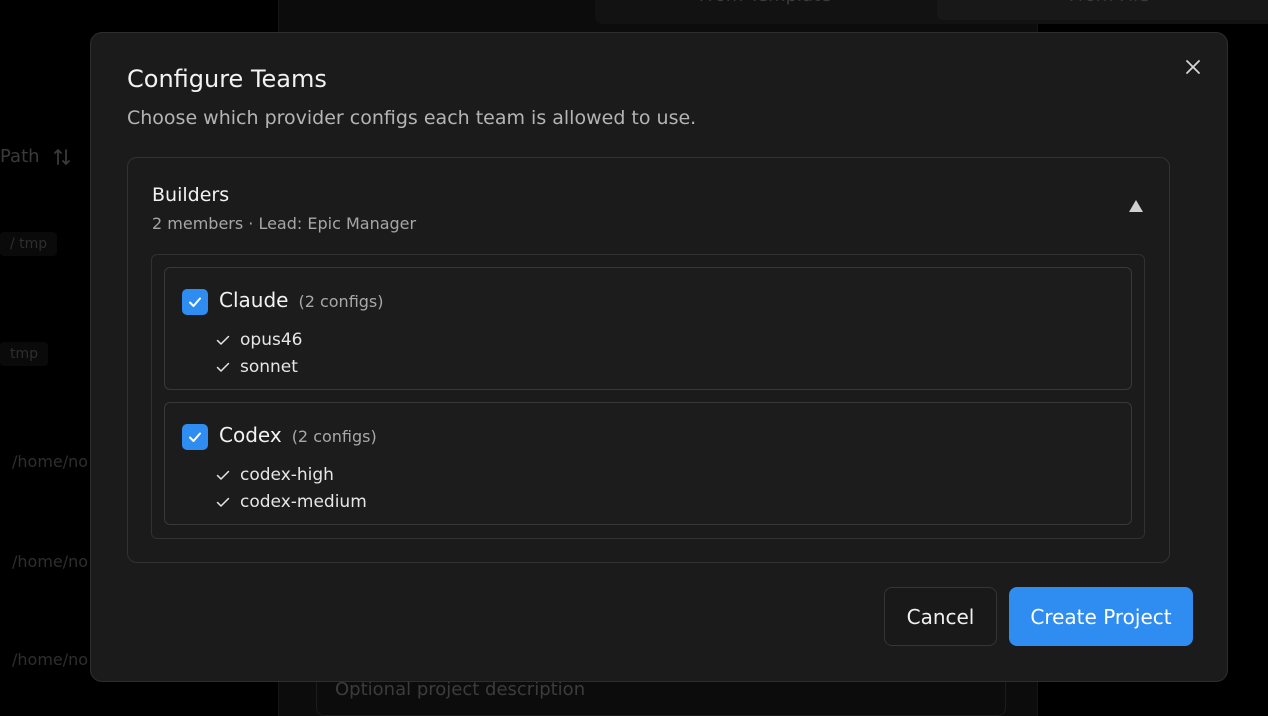 This screenshot has height=716, width=1268. Describe the element at coordinates (284, 223) in the screenshot. I see `team-meta: 2 members · Lead: Epic Manager` at that location.